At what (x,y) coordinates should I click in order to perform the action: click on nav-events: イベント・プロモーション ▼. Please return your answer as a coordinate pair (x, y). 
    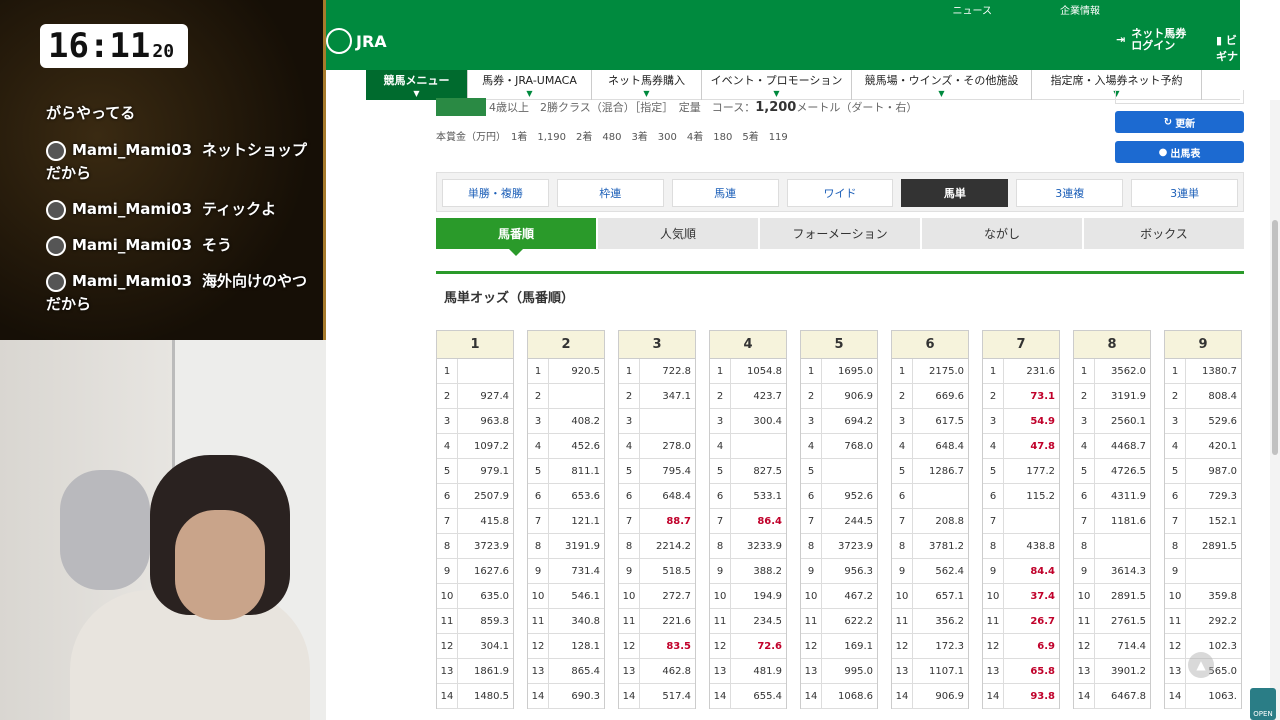
    Looking at the image, I should click on (777, 85).